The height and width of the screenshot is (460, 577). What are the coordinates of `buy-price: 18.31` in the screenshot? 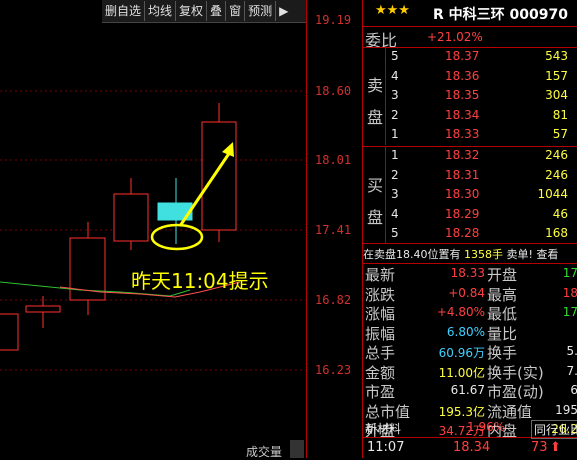 It's located at (462, 174).